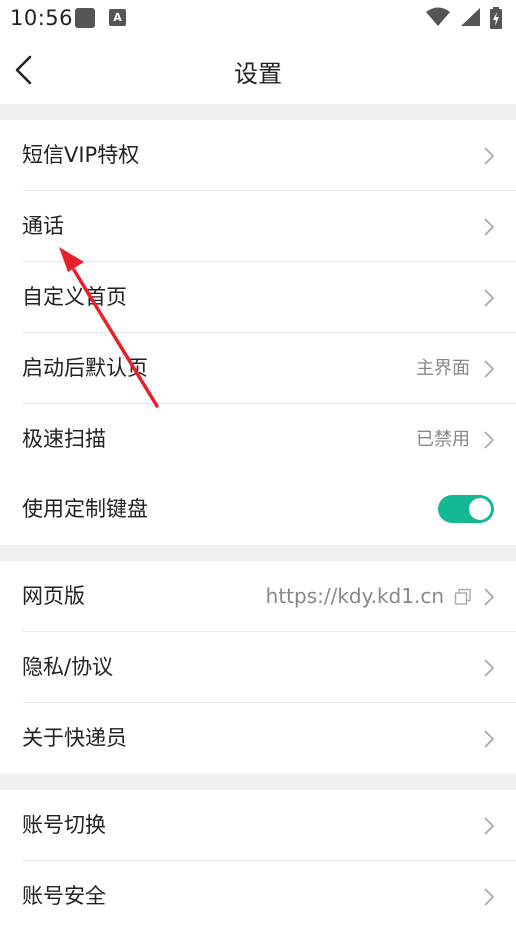 The image size is (516, 932). What do you see at coordinates (463, 597) in the screenshot?
I see `copy-icon` at bounding box center [463, 597].